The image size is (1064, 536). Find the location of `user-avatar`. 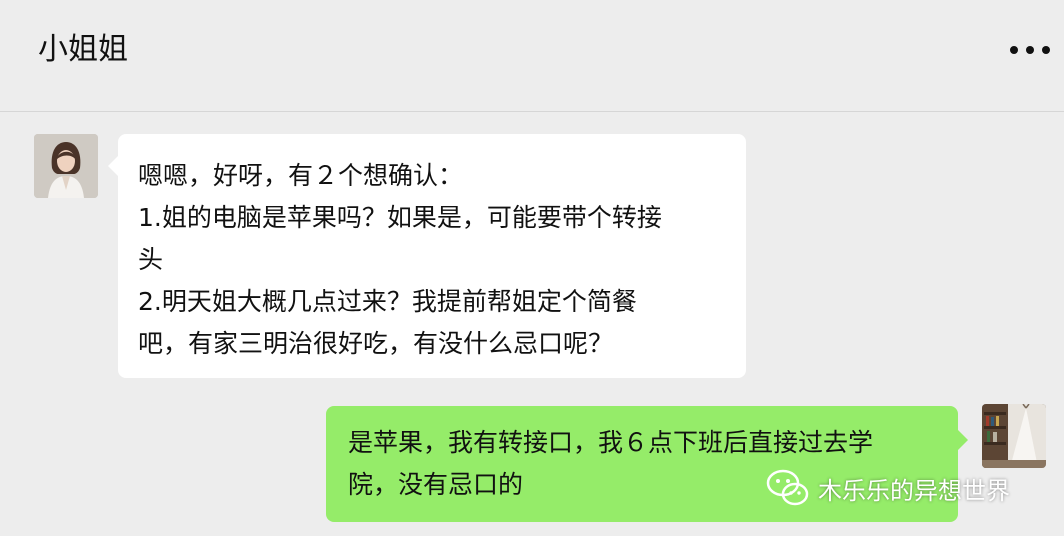

user-avatar is located at coordinates (1014, 436).